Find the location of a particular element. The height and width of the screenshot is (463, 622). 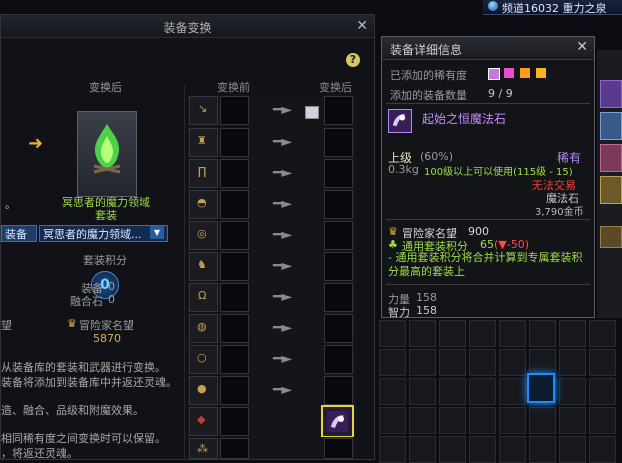

earring-icon: ⁂ is located at coordinates (203, 448).